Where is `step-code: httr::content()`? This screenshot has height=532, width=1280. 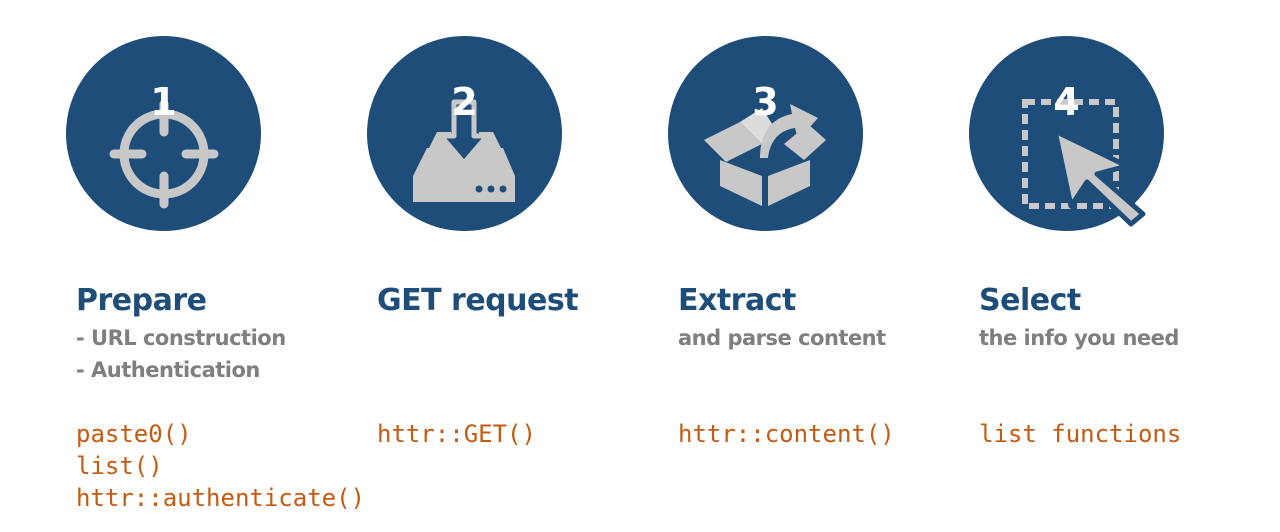
step-code: httr::content() is located at coordinates (786, 434).